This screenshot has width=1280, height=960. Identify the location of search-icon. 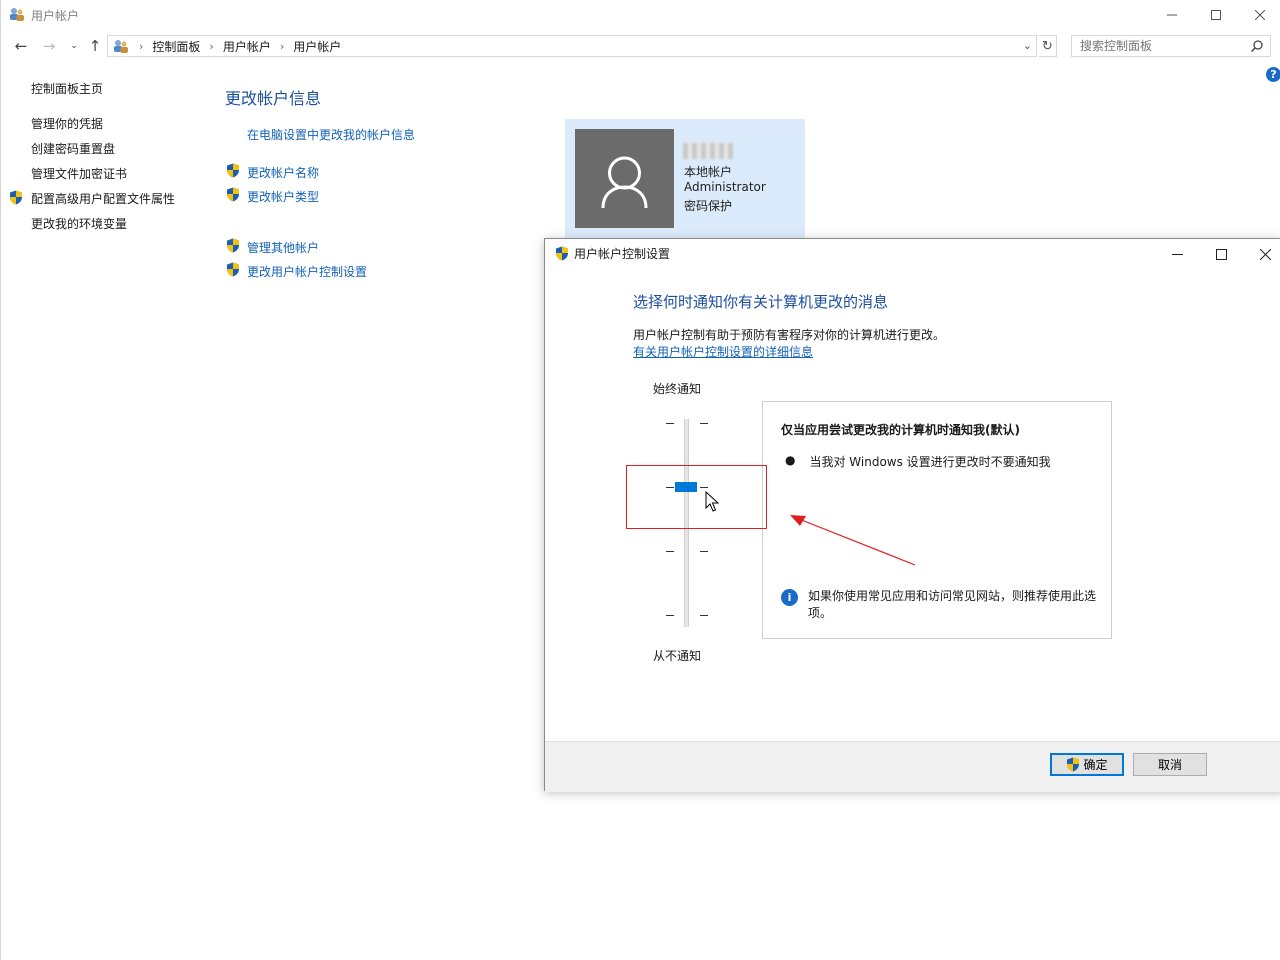
(1256, 46).